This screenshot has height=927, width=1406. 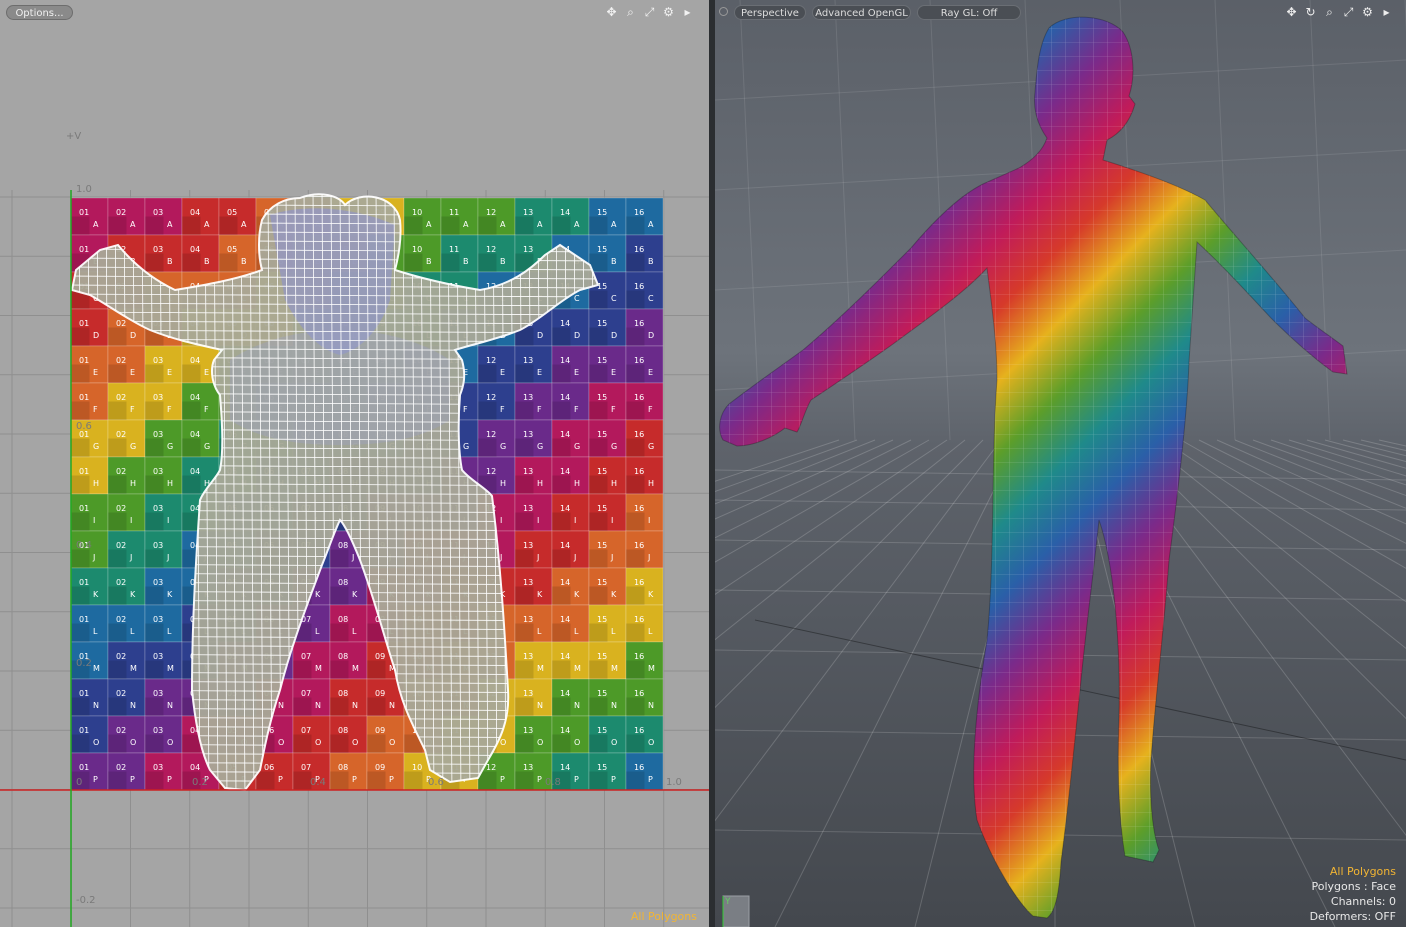 What do you see at coordinates (770, 12) in the screenshot?
I see `view-mode-button: Perspective` at bounding box center [770, 12].